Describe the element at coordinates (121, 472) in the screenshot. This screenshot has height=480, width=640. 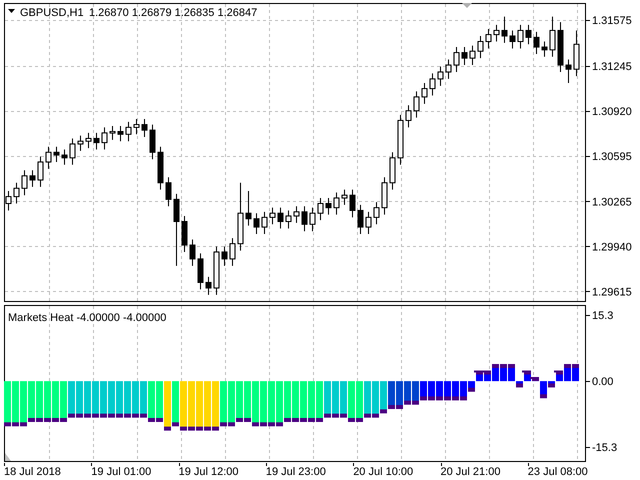
I see `time-axis-label: 19 Jul 01:00` at that location.